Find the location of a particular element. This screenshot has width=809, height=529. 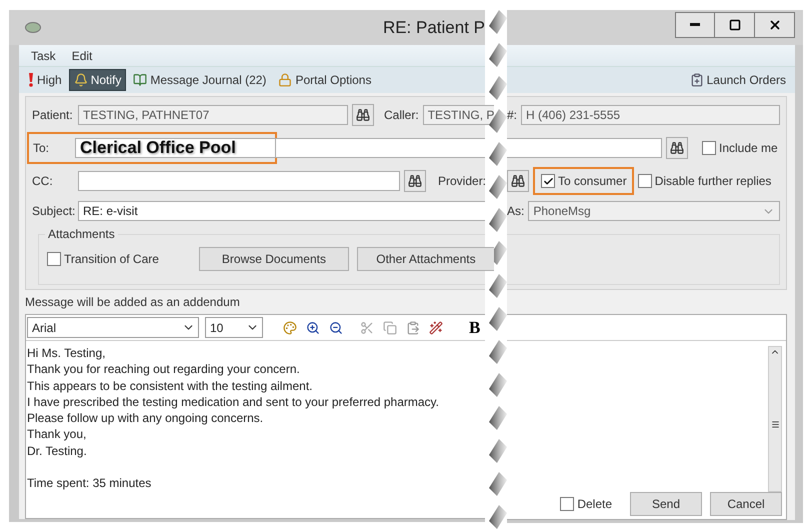

maximize-icon is located at coordinates (734, 24).